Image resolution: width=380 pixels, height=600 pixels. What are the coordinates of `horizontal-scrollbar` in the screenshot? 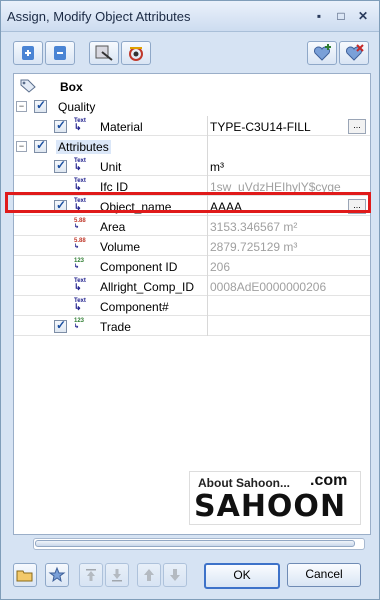 It's located at (199, 544).